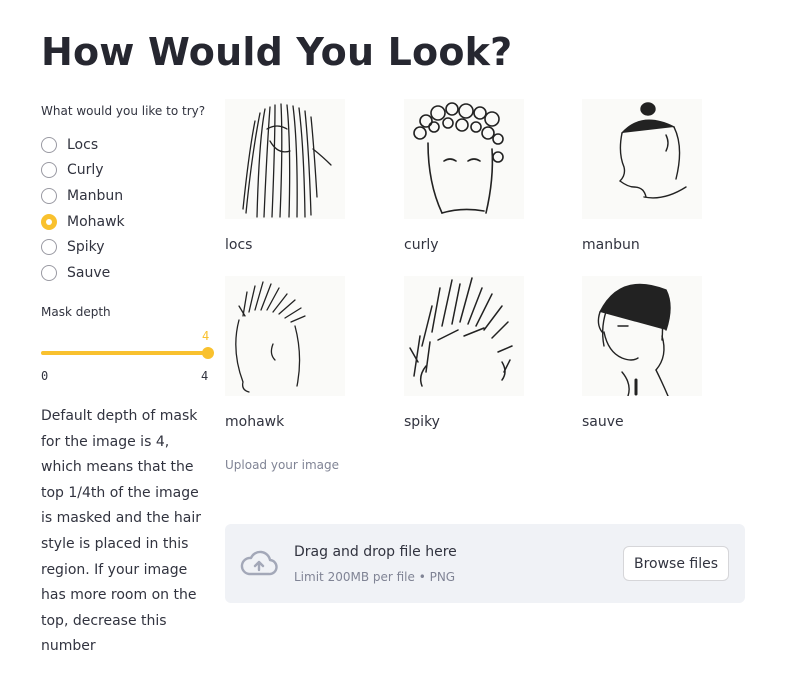 The image size is (793, 688). I want to click on radio-option-mohawk: Mohawk, so click(127, 222).